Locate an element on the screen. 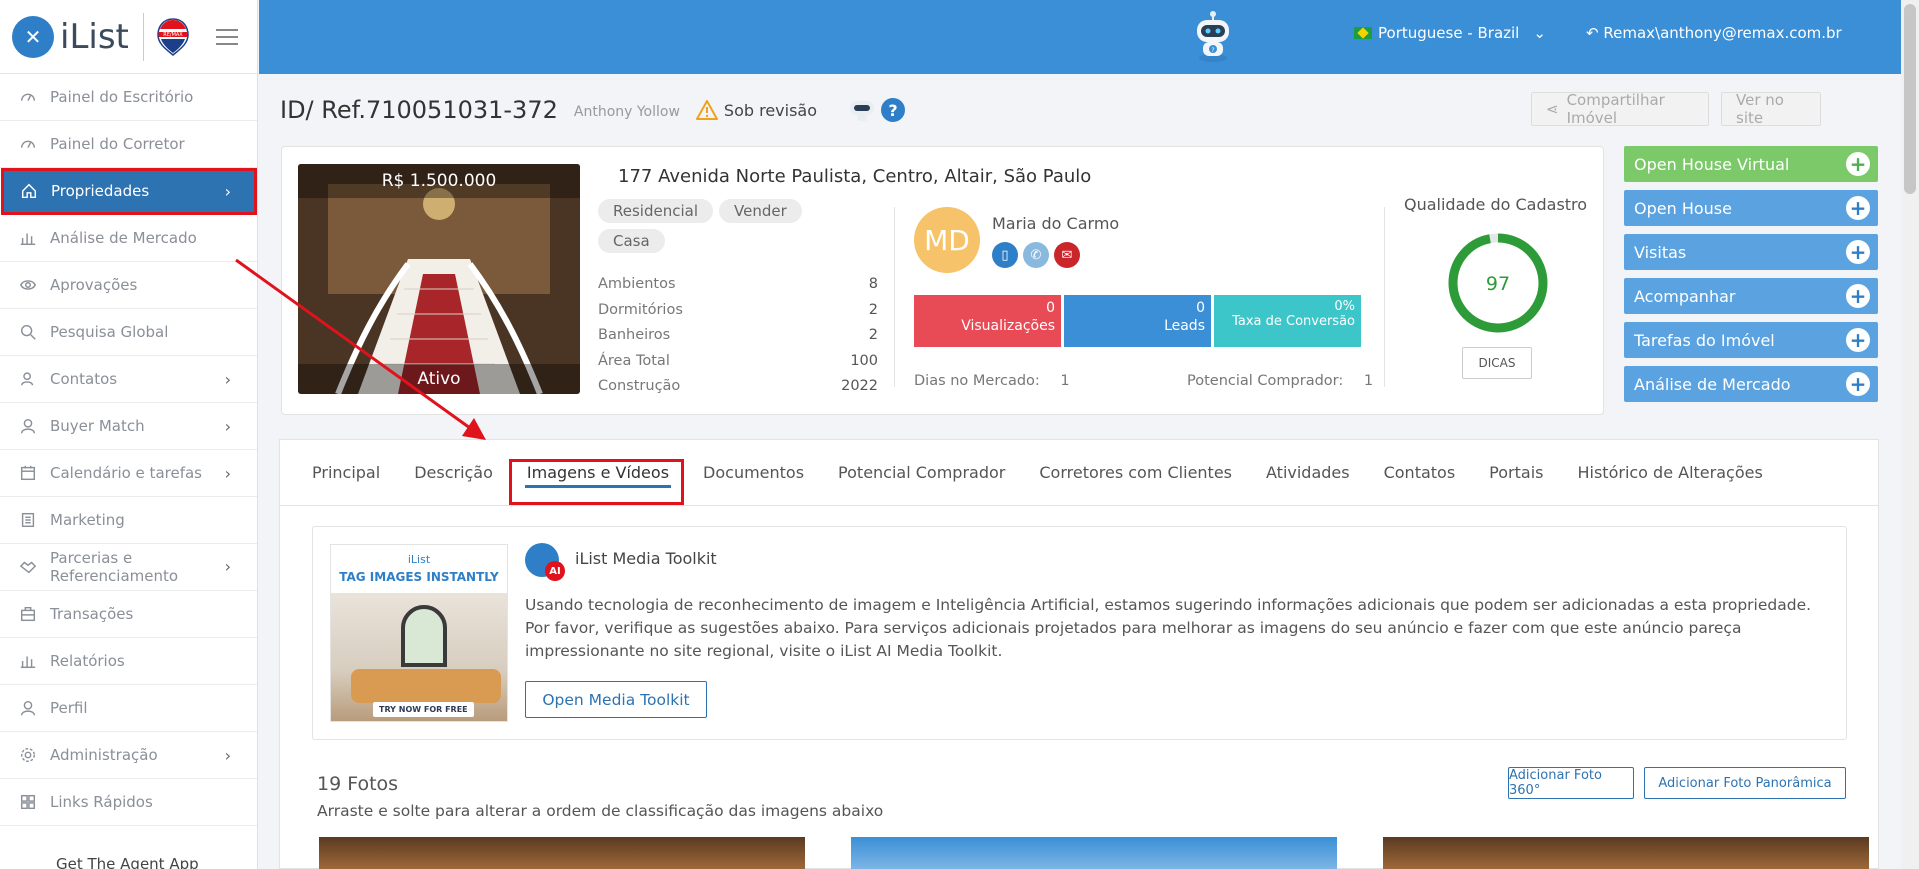  action-acompanhar: Acompanhar + is located at coordinates (1751, 296).